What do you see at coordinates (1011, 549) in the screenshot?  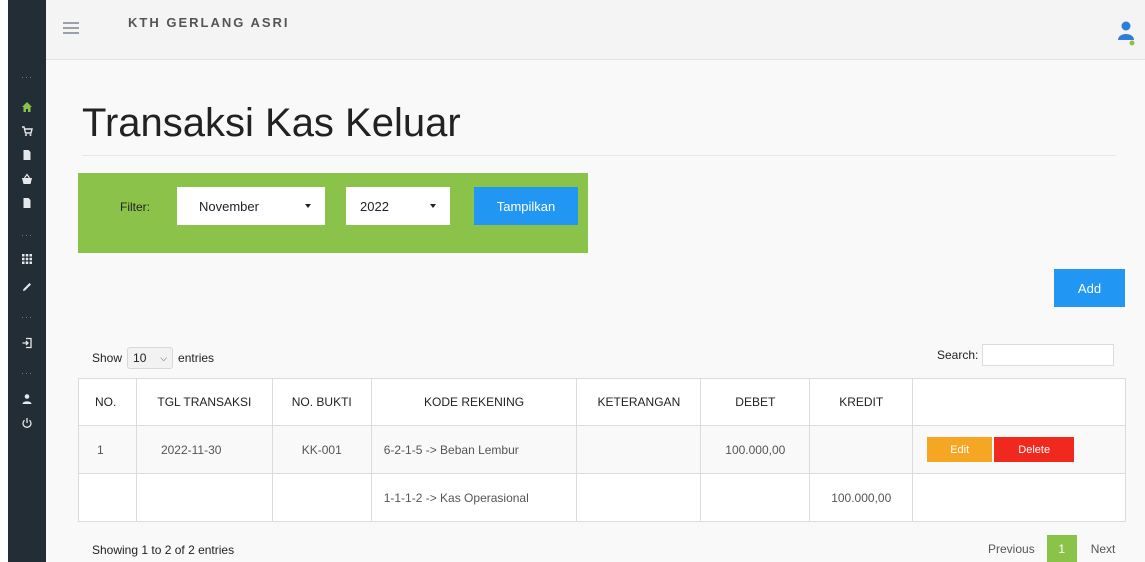 I see `previous-page-link: Previous` at bounding box center [1011, 549].